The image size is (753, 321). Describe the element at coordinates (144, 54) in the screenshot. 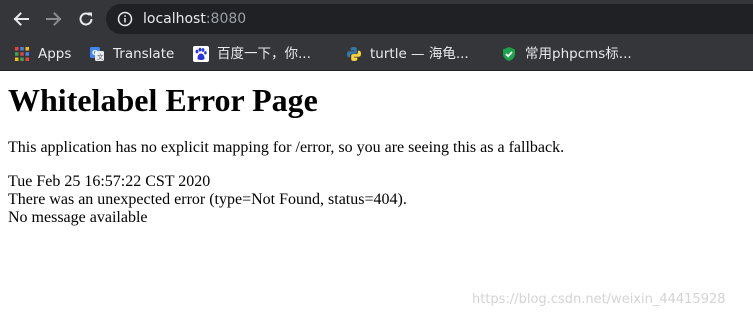

I see `bookmark-label: Translate` at that location.